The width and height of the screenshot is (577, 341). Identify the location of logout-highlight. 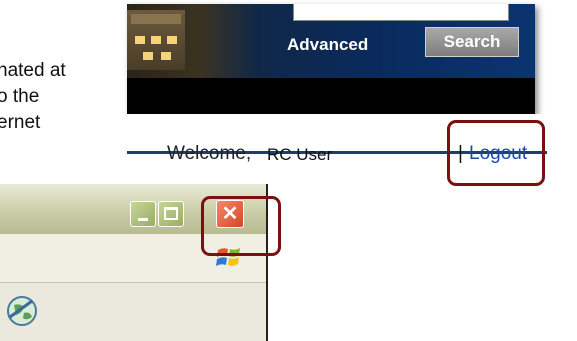
(496, 153).